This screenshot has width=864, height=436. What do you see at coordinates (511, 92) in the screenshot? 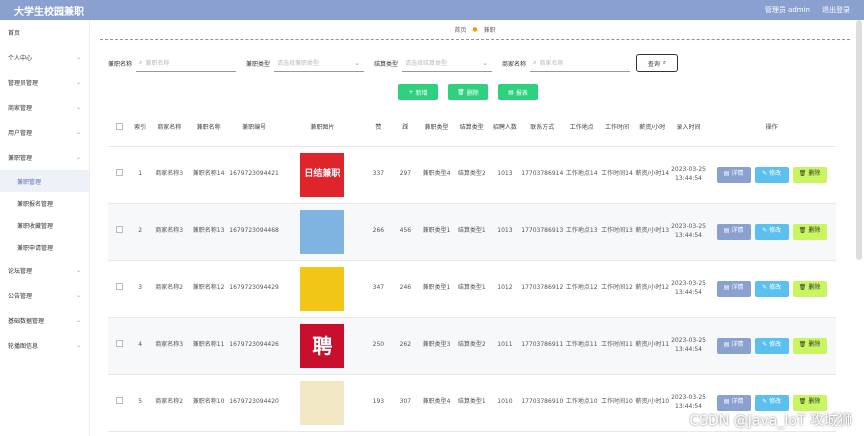
I see `chart-icon: ▤` at bounding box center [511, 92].